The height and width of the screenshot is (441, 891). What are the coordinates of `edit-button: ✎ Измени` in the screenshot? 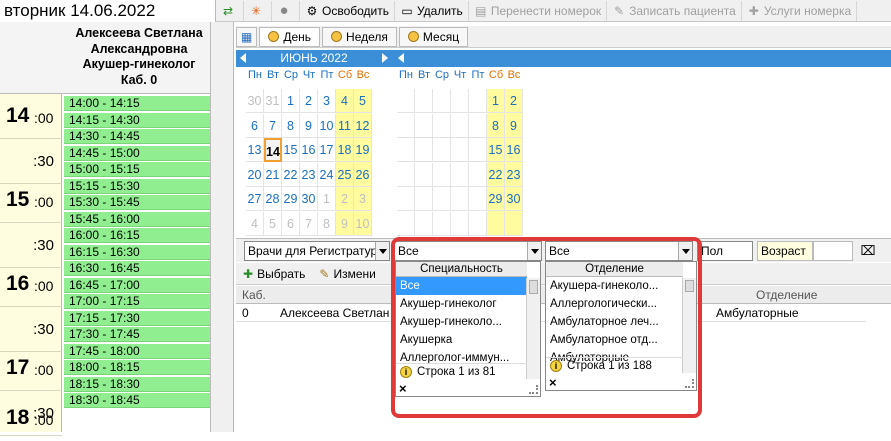 It's located at (347, 274).